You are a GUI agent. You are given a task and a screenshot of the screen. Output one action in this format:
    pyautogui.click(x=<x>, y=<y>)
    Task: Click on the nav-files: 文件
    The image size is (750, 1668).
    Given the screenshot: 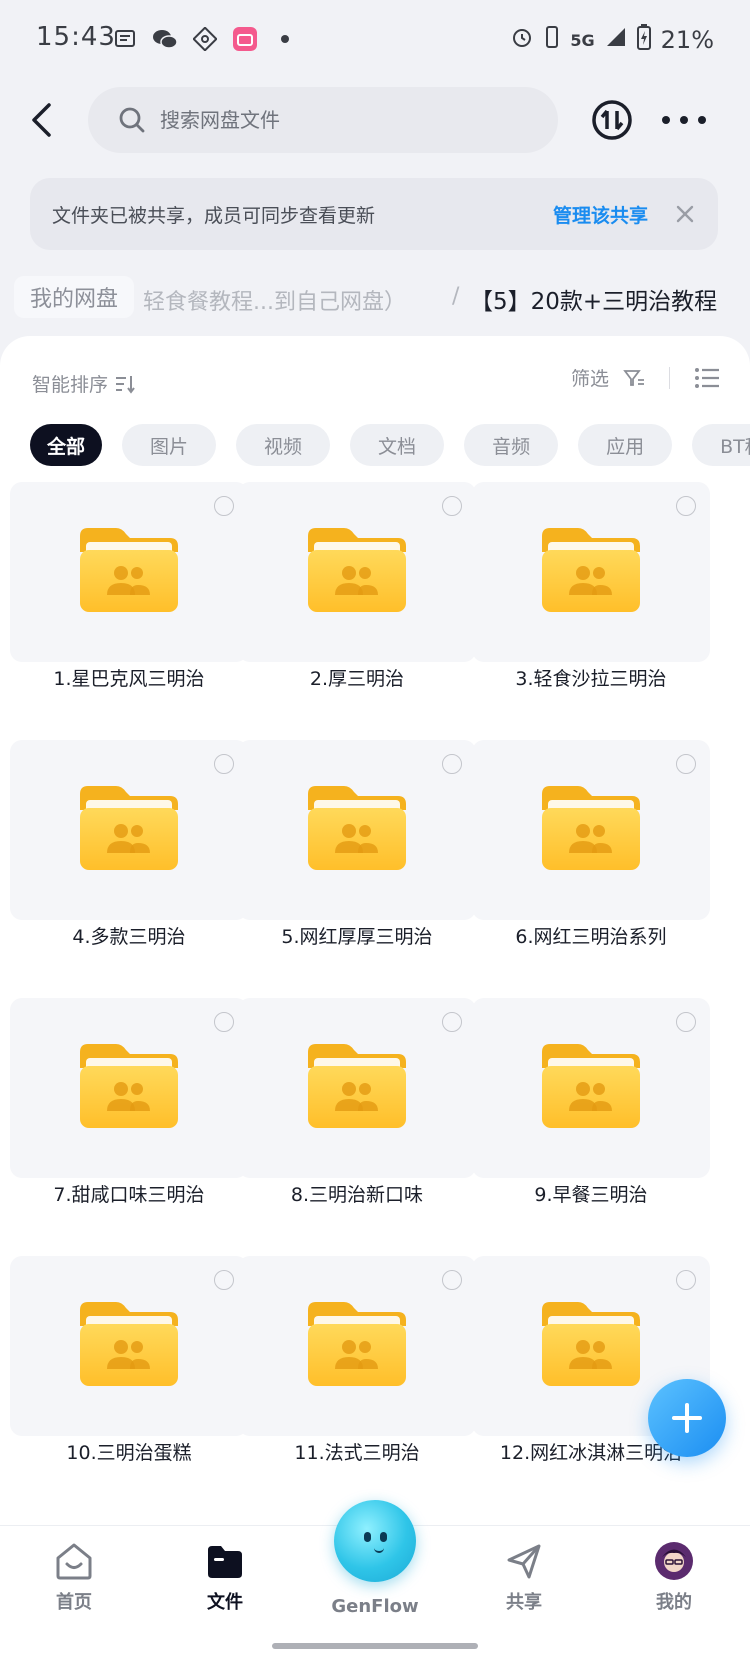 What is the action you would take?
    pyautogui.click(x=225, y=1577)
    